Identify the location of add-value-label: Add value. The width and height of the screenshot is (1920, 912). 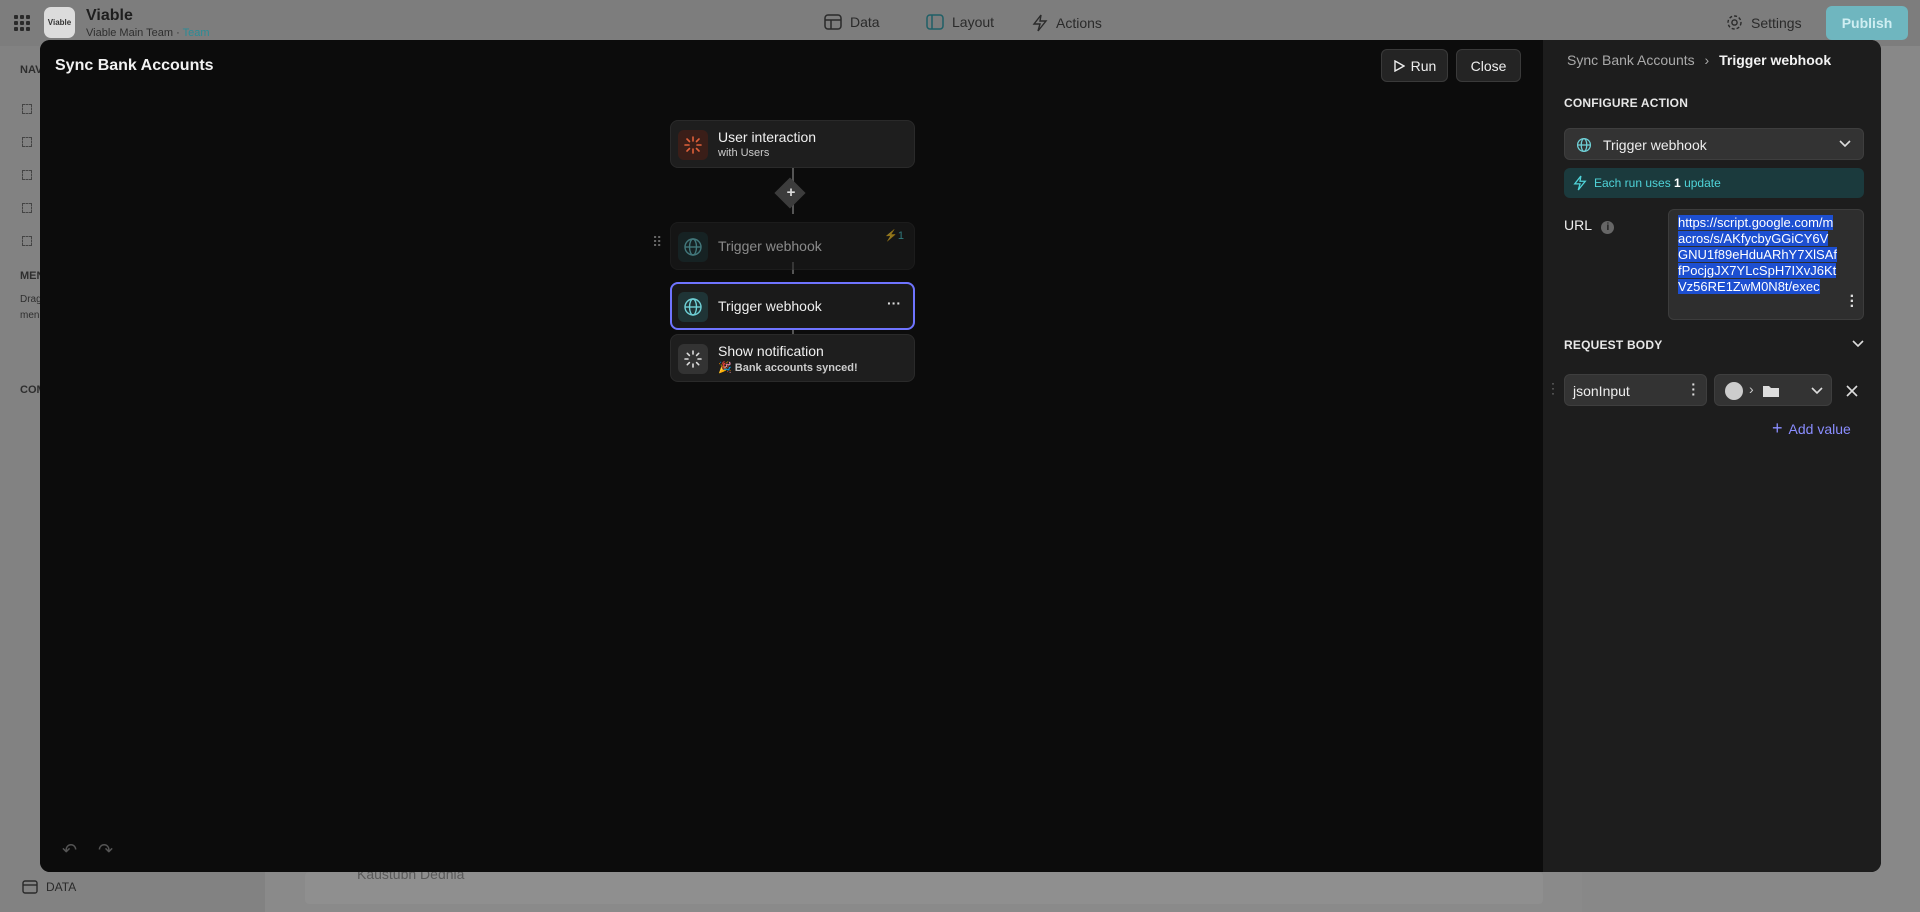
(1819, 428).